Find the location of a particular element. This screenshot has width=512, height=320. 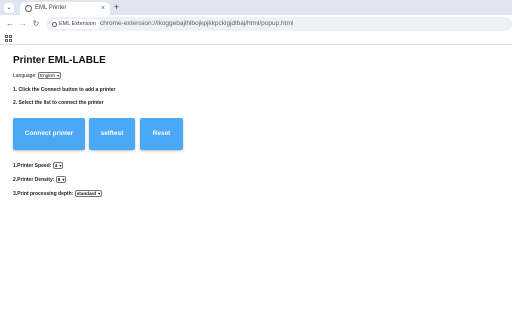

site-info-chip: EML Extension is located at coordinates (75, 24).